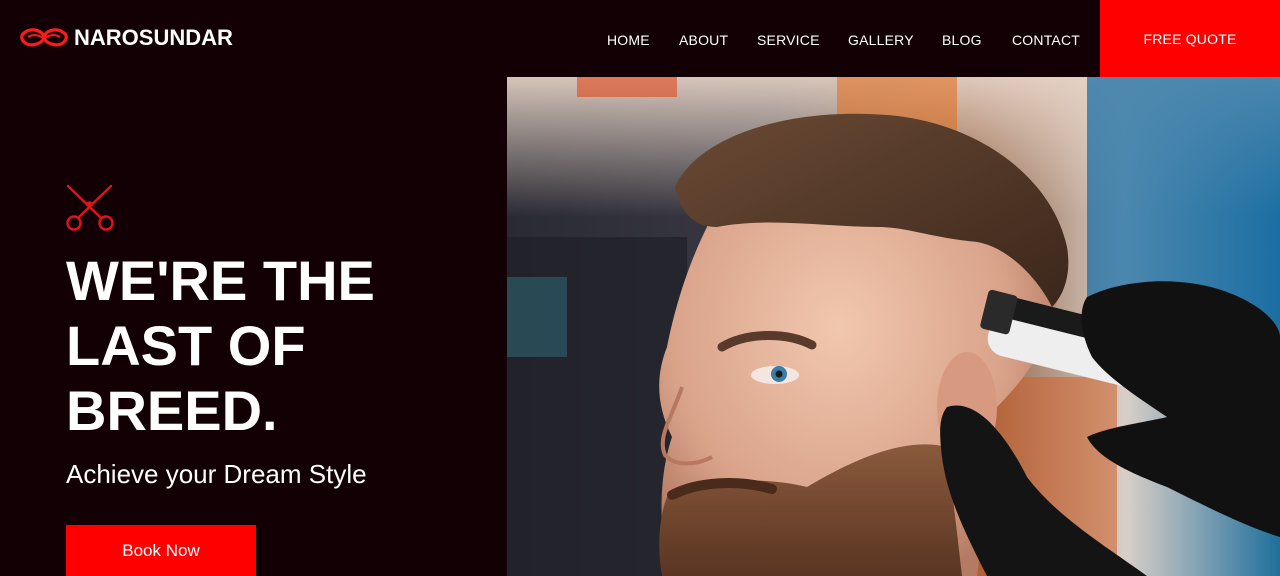 The image size is (1280, 576). What do you see at coordinates (628, 40) in the screenshot?
I see `nav-home: HOME` at bounding box center [628, 40].